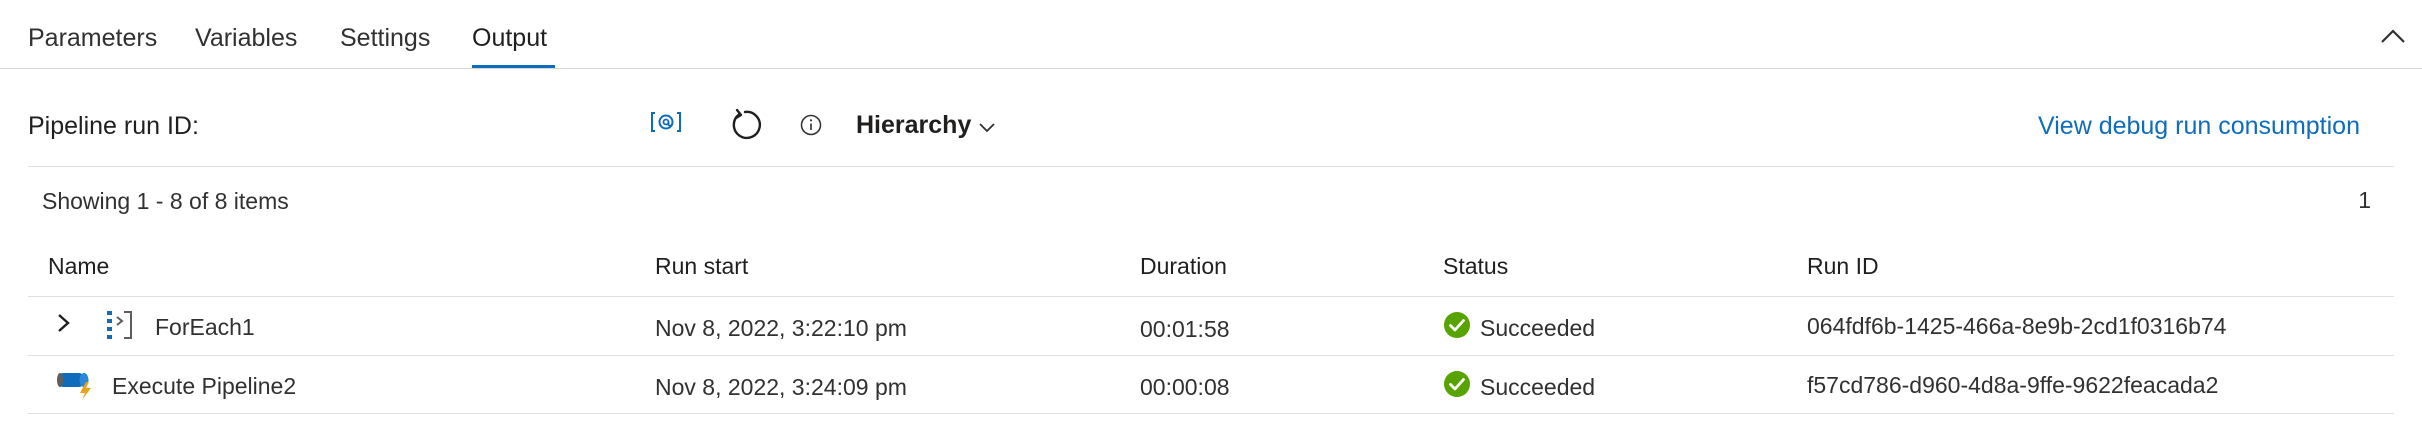  I want to click on column-header-run-id: Run ID, so click(1843, 266).